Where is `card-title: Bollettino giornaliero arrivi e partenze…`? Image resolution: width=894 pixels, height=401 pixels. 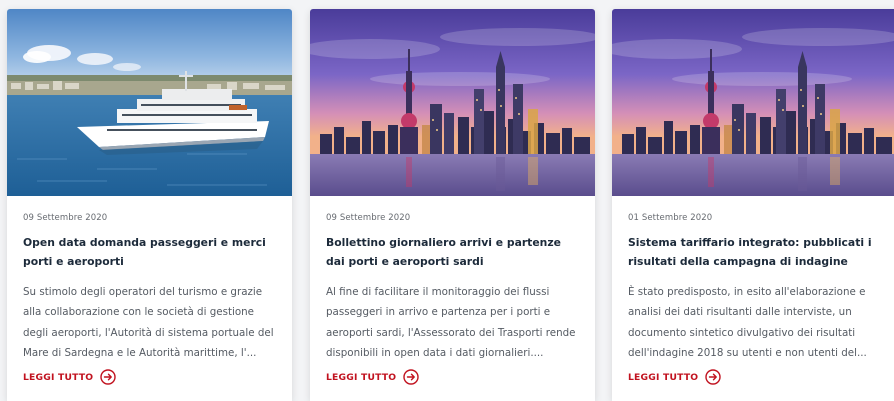 card-title: Bollettino giornaliero arrivi e partenze… is located at coordinates (452, 252).